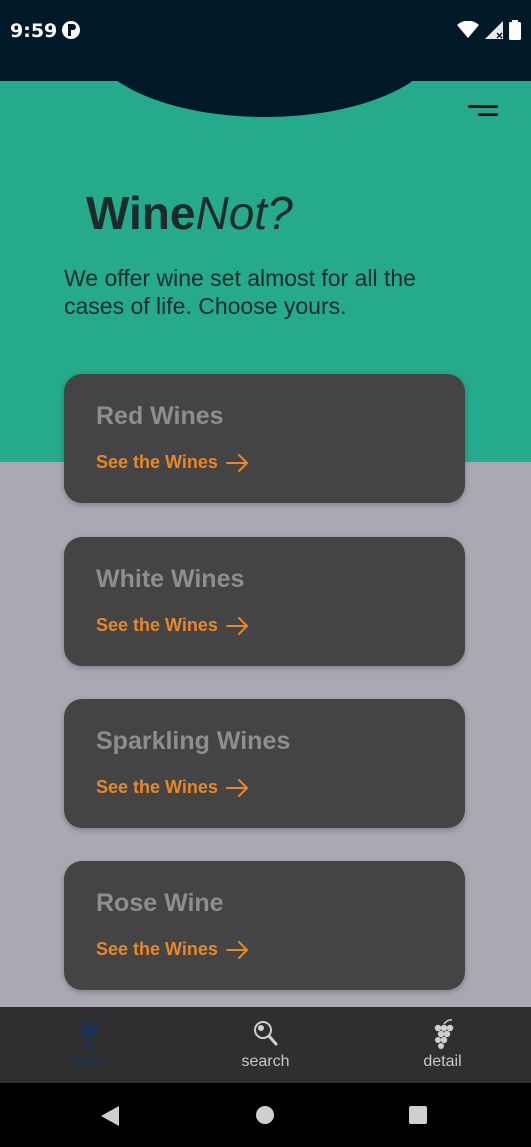  Describe the element at coordinates (264, 438) in the screenshot. I see `card-red-wines: Red Wines See the Wines` at that location.